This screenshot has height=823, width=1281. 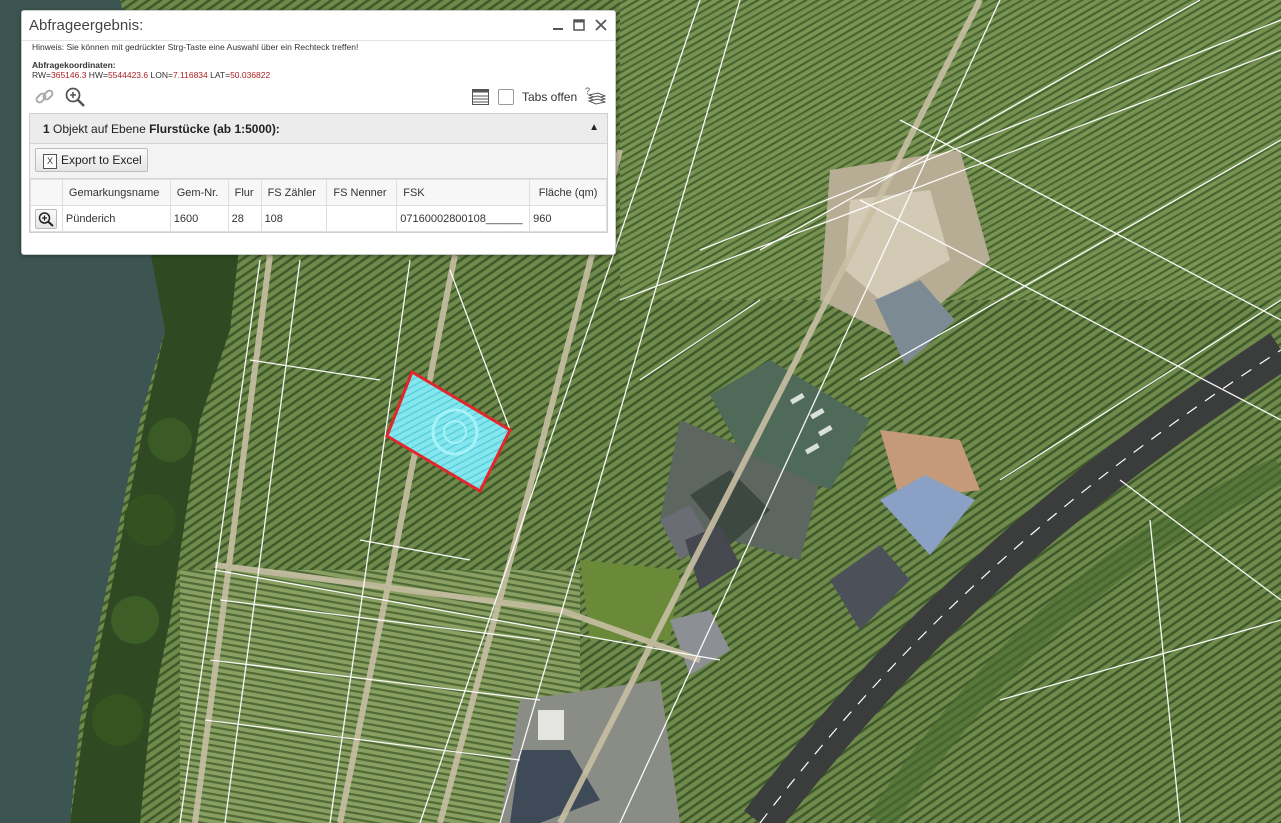 I want to click on col-gem-nr: Gem-Nr., so click(x=199, y=192).